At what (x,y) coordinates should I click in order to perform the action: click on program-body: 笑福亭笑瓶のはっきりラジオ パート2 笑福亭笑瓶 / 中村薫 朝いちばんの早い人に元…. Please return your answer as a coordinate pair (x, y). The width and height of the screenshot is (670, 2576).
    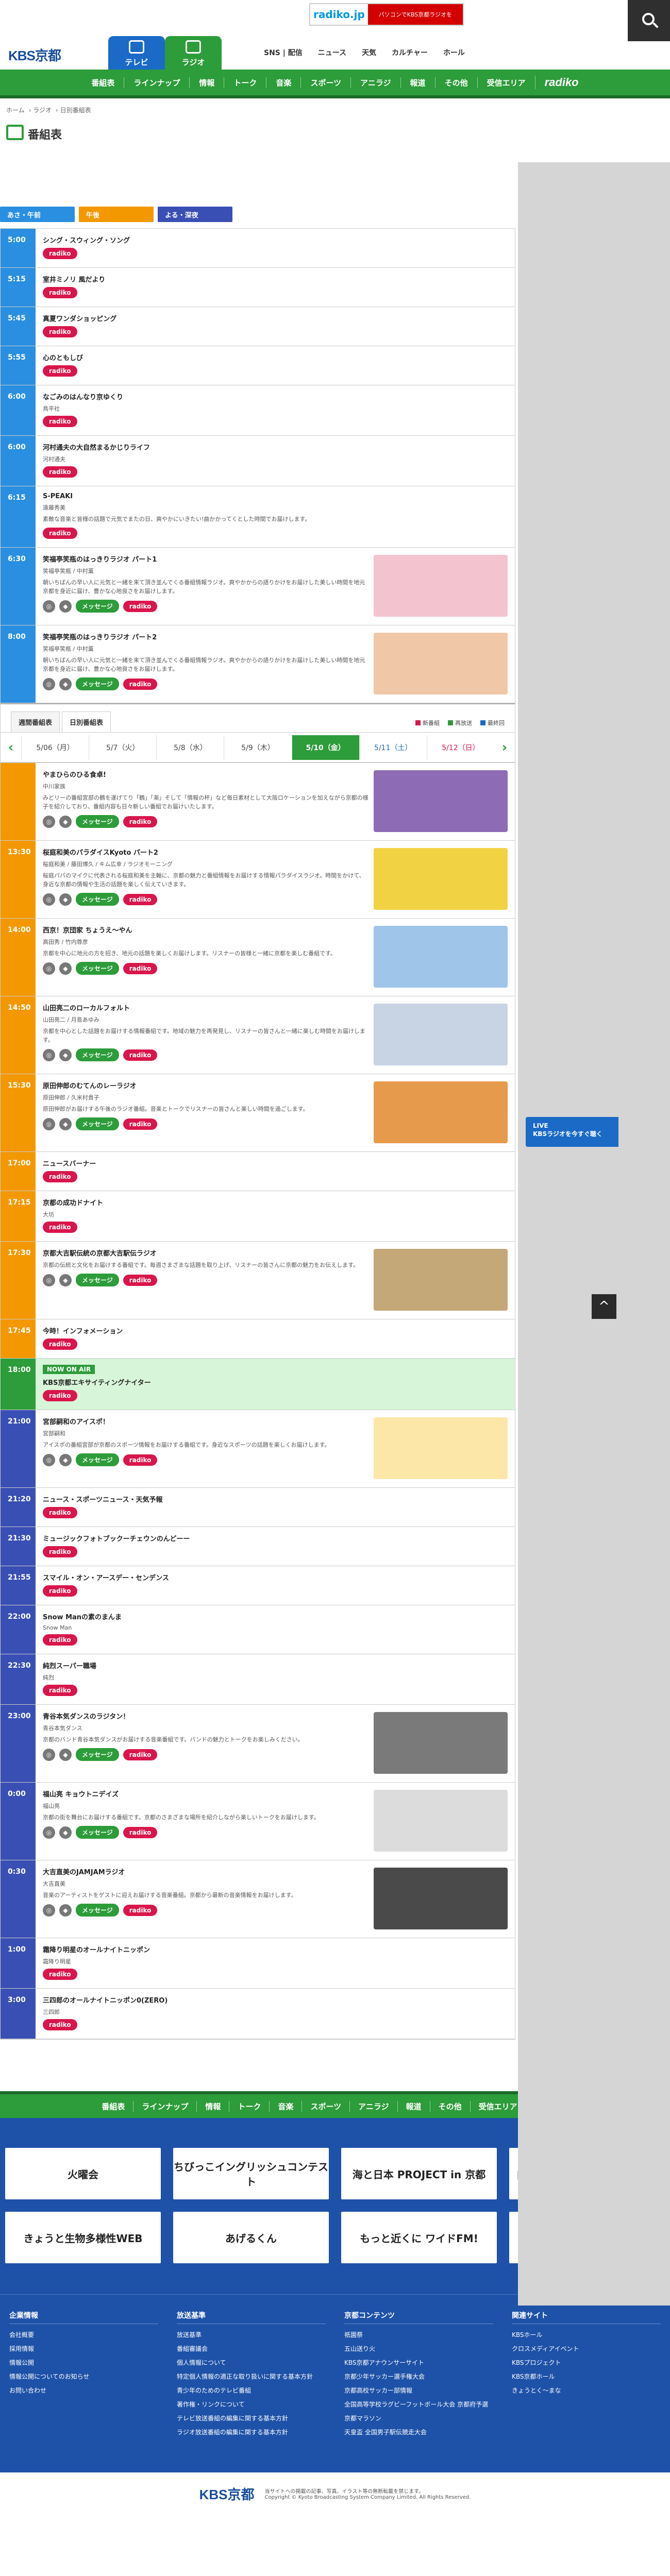
    Looking at the image, I should click on (275, 664).